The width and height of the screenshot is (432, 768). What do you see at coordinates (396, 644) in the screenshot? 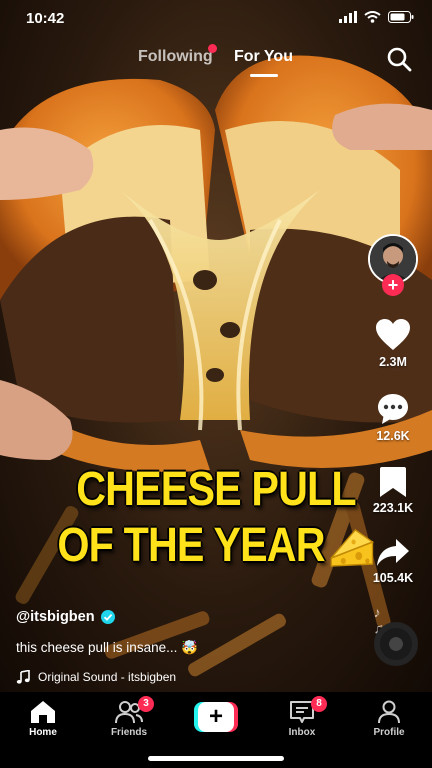
I see `sound-disc-button` at bounding box center [396, 644].